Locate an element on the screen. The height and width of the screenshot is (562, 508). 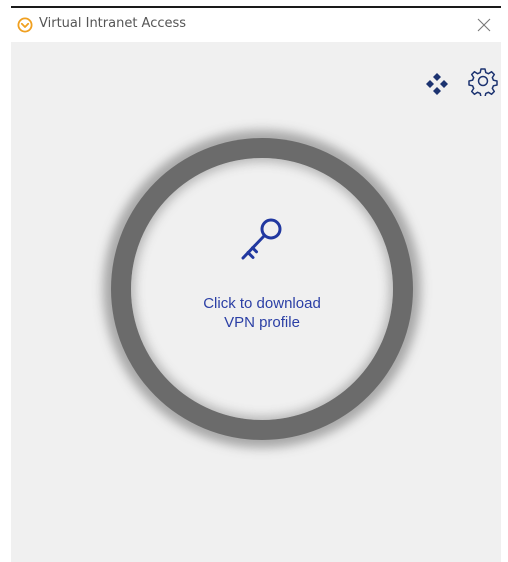
key-icon is located at coordinates (261, 239).